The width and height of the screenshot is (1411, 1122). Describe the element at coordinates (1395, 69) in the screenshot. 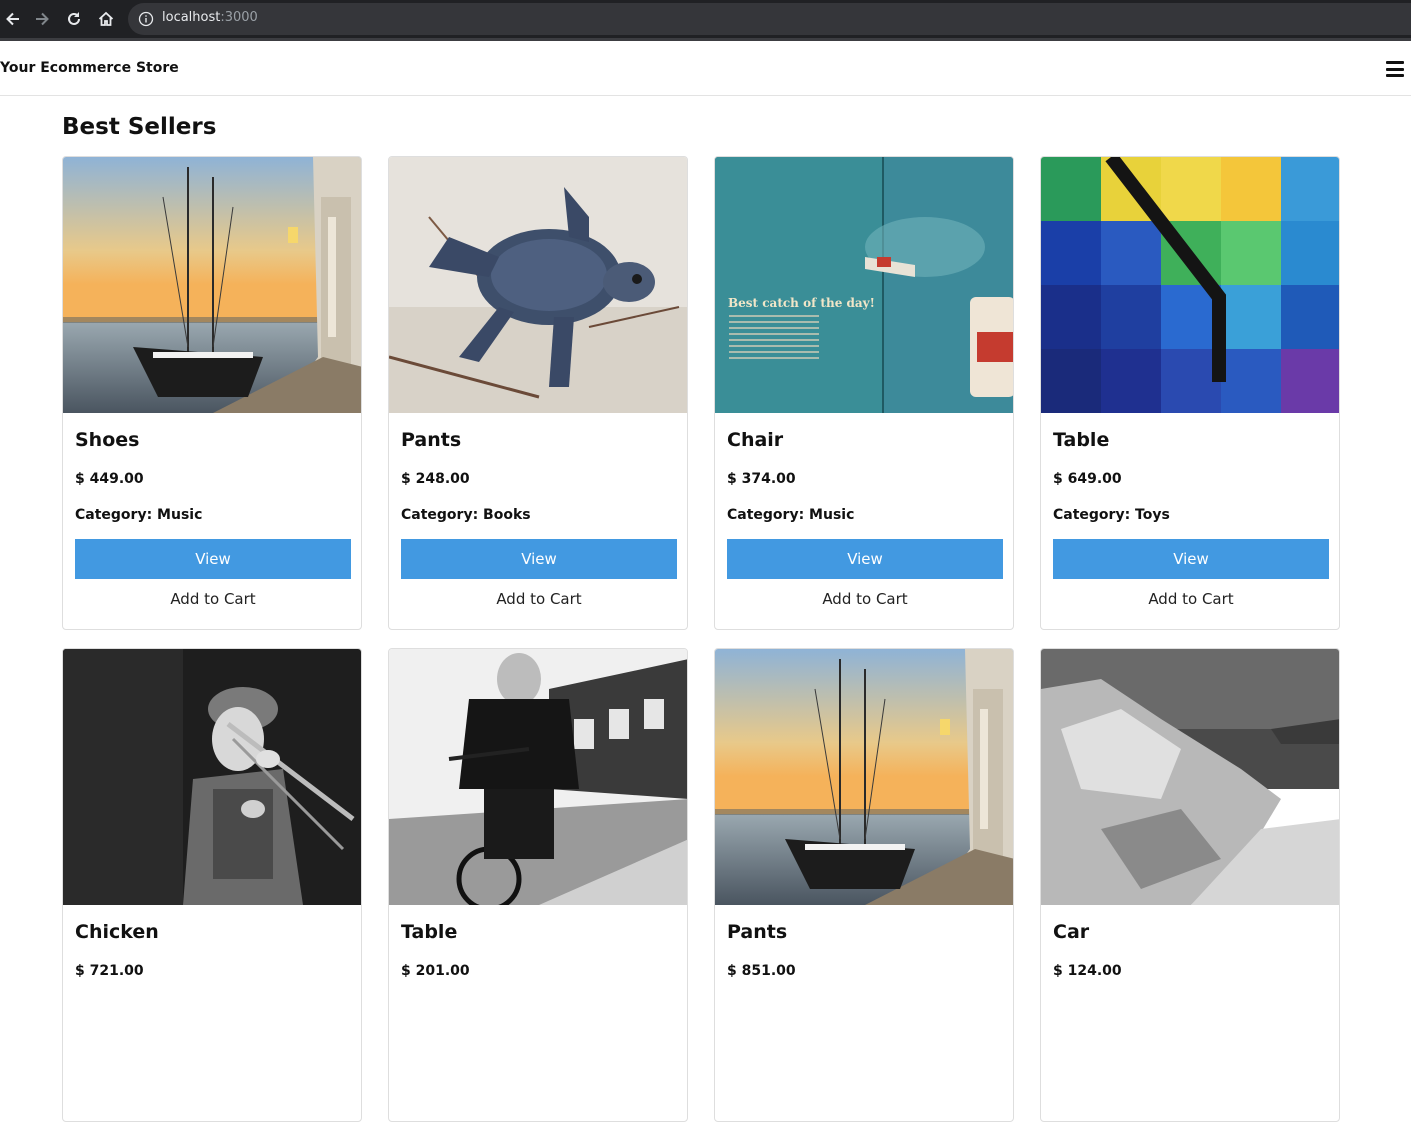

I see `hamburger-menu-icon` at that location.